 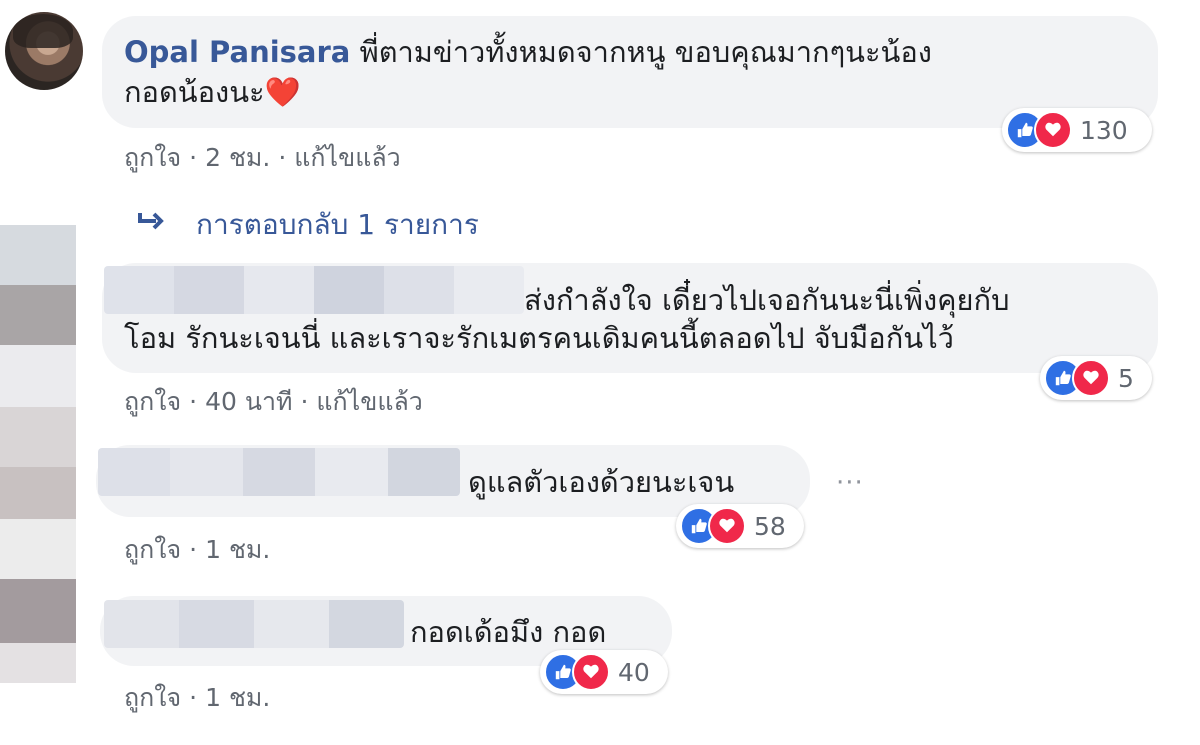 What do you see at coordinates (337, 225) in the screenshot?
I see `replies-link-label: การตอบกลับ 1 รายการ` at bounding box center [337, 225].